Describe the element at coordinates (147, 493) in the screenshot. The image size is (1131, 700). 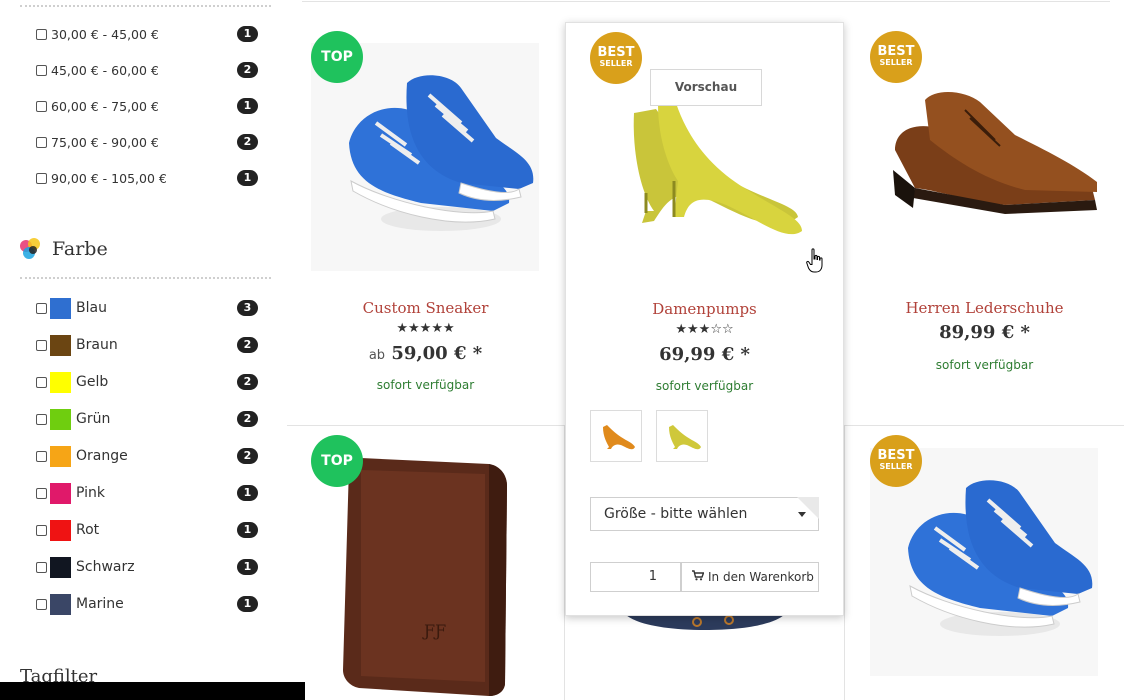
I see `color-filter-item: Pink 1` at that location.